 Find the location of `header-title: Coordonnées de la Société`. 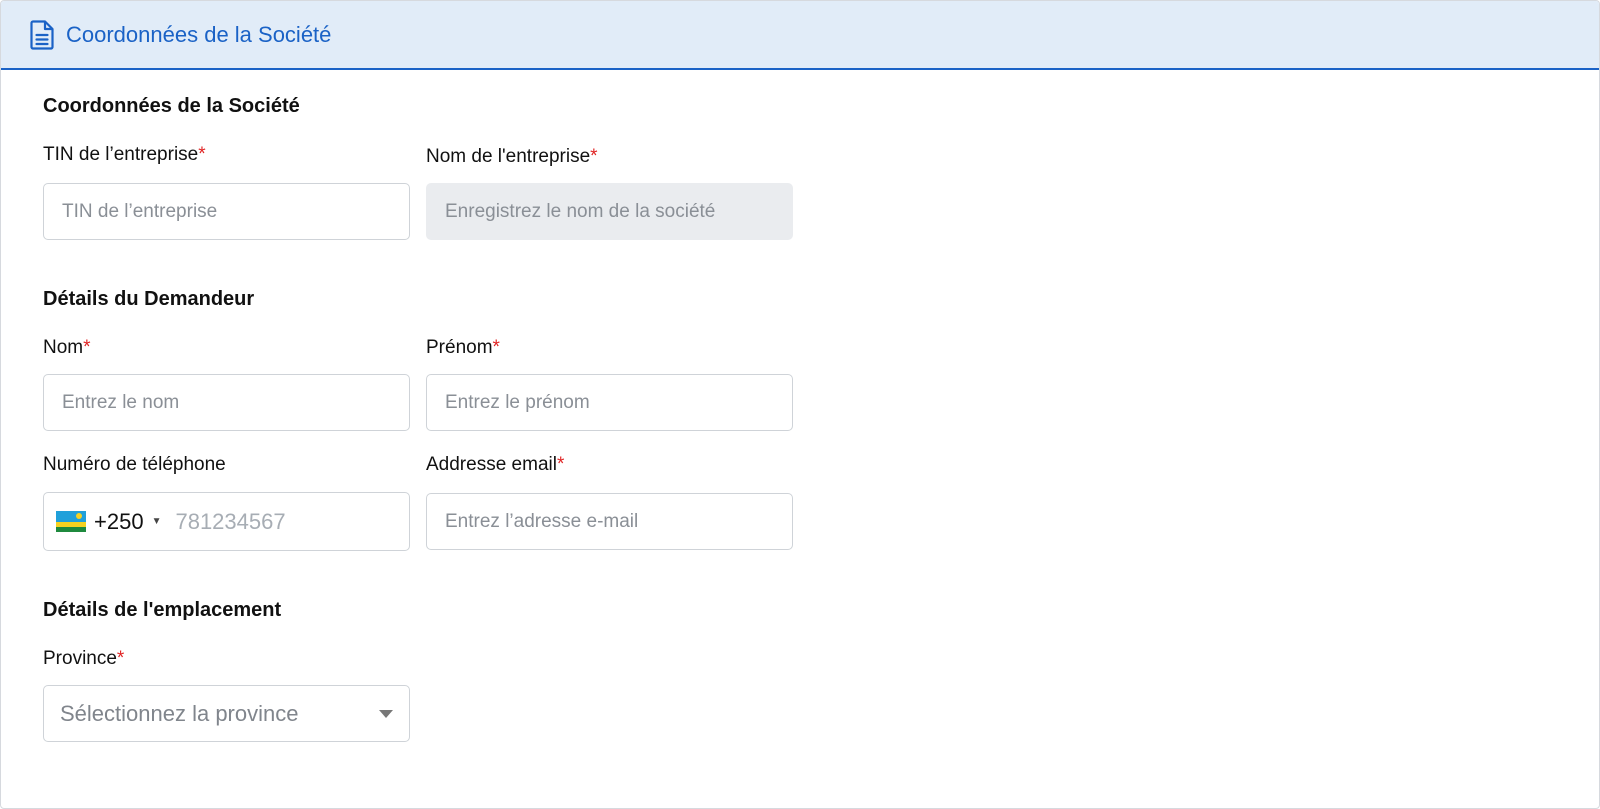

header-title: Coordonnées de la Société is located at coordinates (199, 34).